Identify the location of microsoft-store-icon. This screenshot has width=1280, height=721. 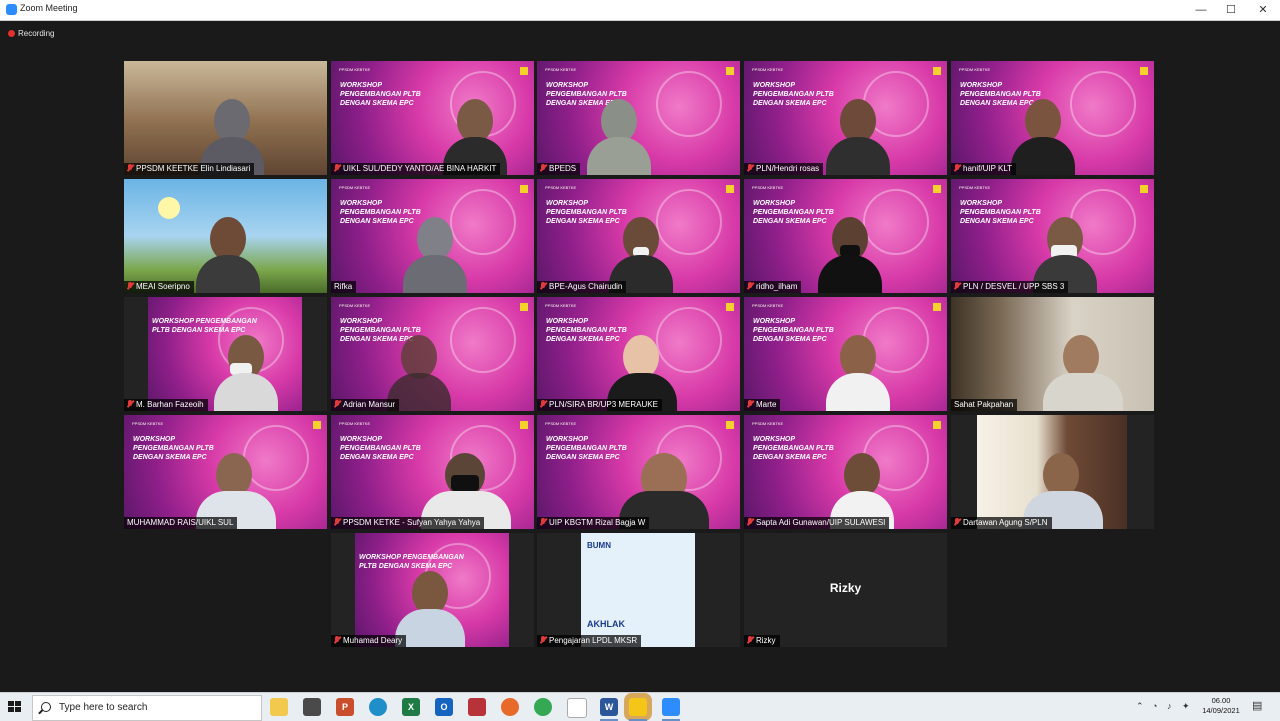
(312, 707).